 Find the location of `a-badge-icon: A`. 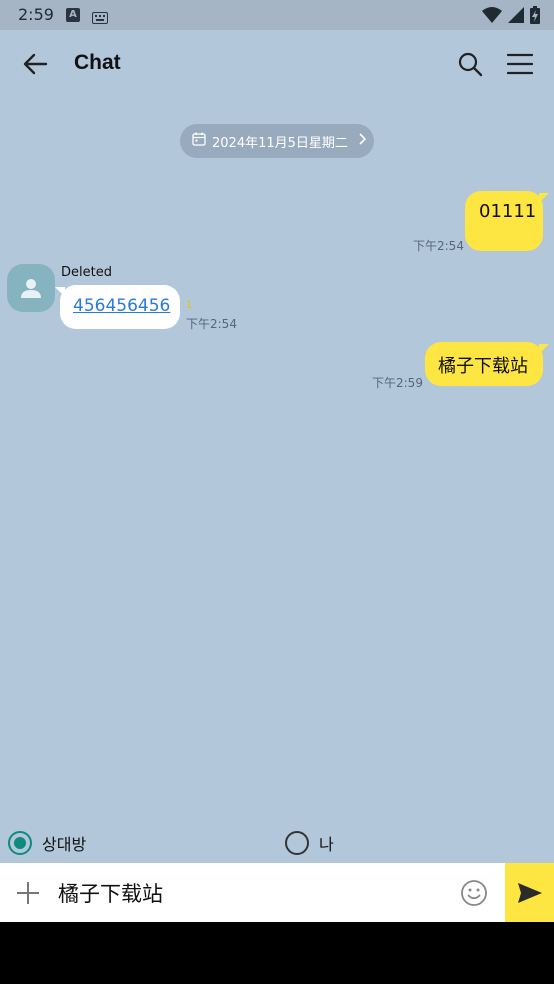

a-badge-icon: A is located at coordinates (73, 15).